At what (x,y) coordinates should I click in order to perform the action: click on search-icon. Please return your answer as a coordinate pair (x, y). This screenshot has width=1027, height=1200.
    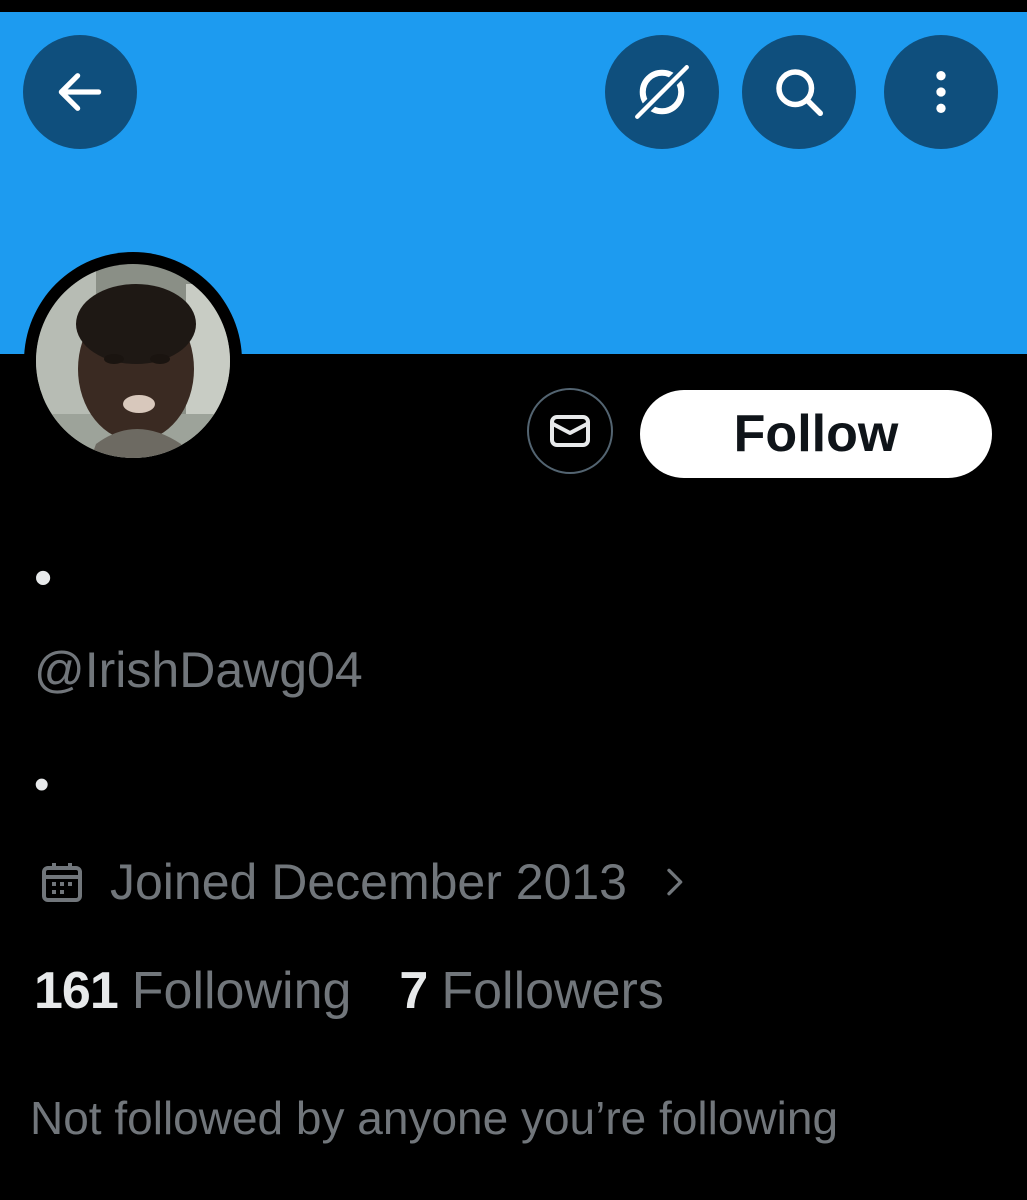
    Looking at the image, I should click on (799, 92).